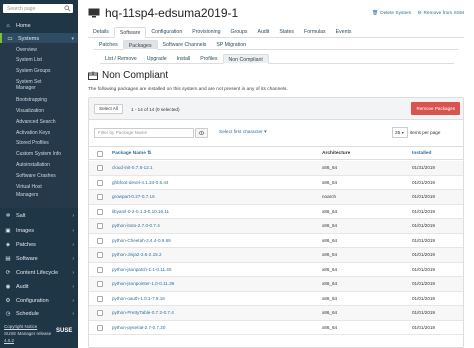 The height and width of the screenshot is (348, 474). What do you see at coordinates (144, 133) in the screenshot?
I see `package-filter-input: Filter by Package Name` at bounding box center [144, 133].